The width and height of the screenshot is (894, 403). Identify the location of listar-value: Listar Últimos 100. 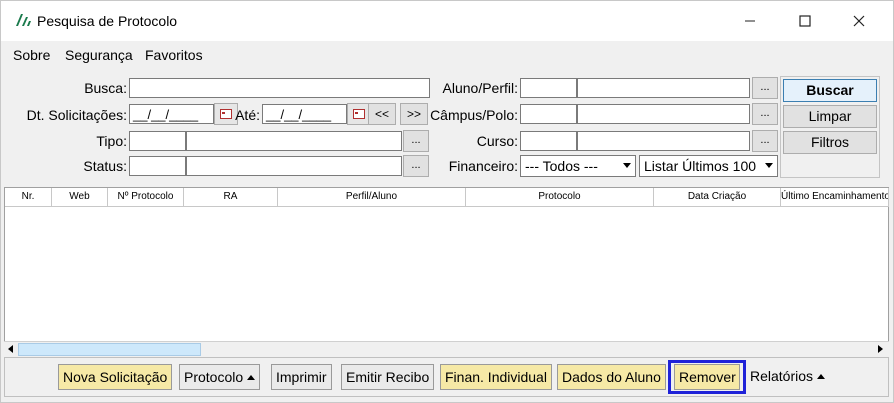
(700, 166).